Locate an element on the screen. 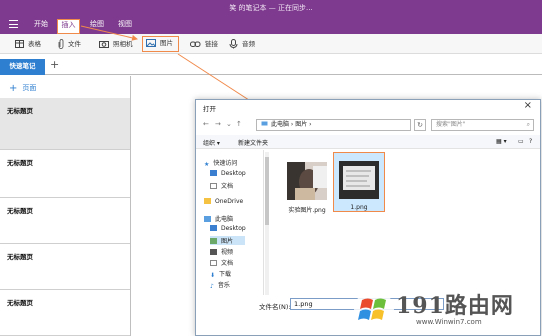 This screenshot has width=542, height=336. insert-picture-button: 图片 is located at coordinates (160, 44).